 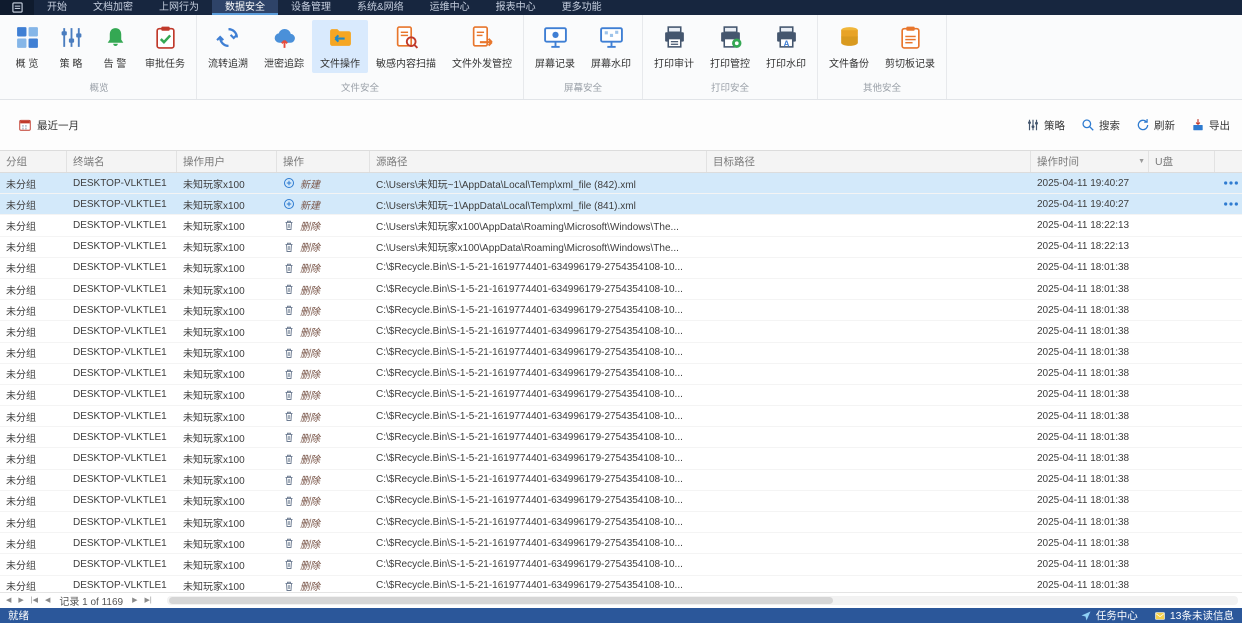 What do you see at coordinates (91, 602) in the screenshot?
I see `record-count: 记录 1 of 1169` at bounding box center [91, 602].